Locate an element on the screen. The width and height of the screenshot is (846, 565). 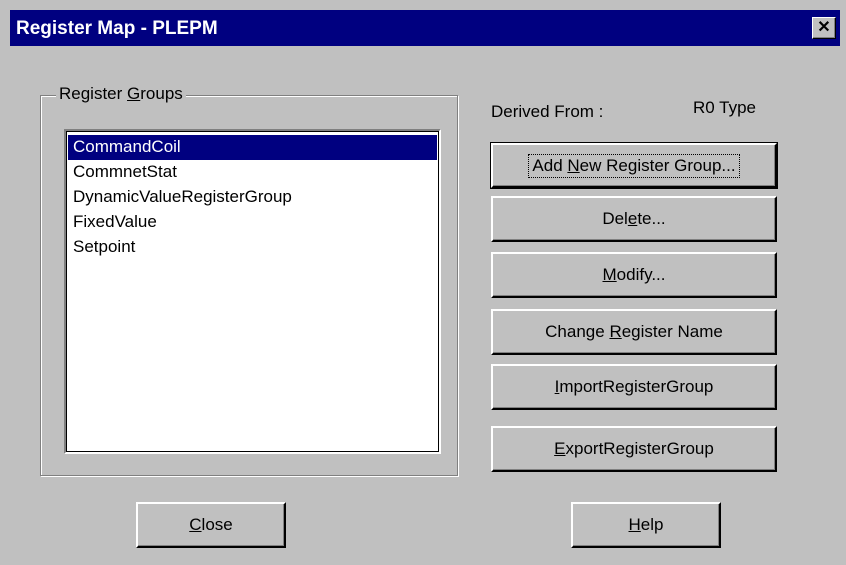
export-register-group-button: ExportRegisterGroup is located at coordinates (634, 449).